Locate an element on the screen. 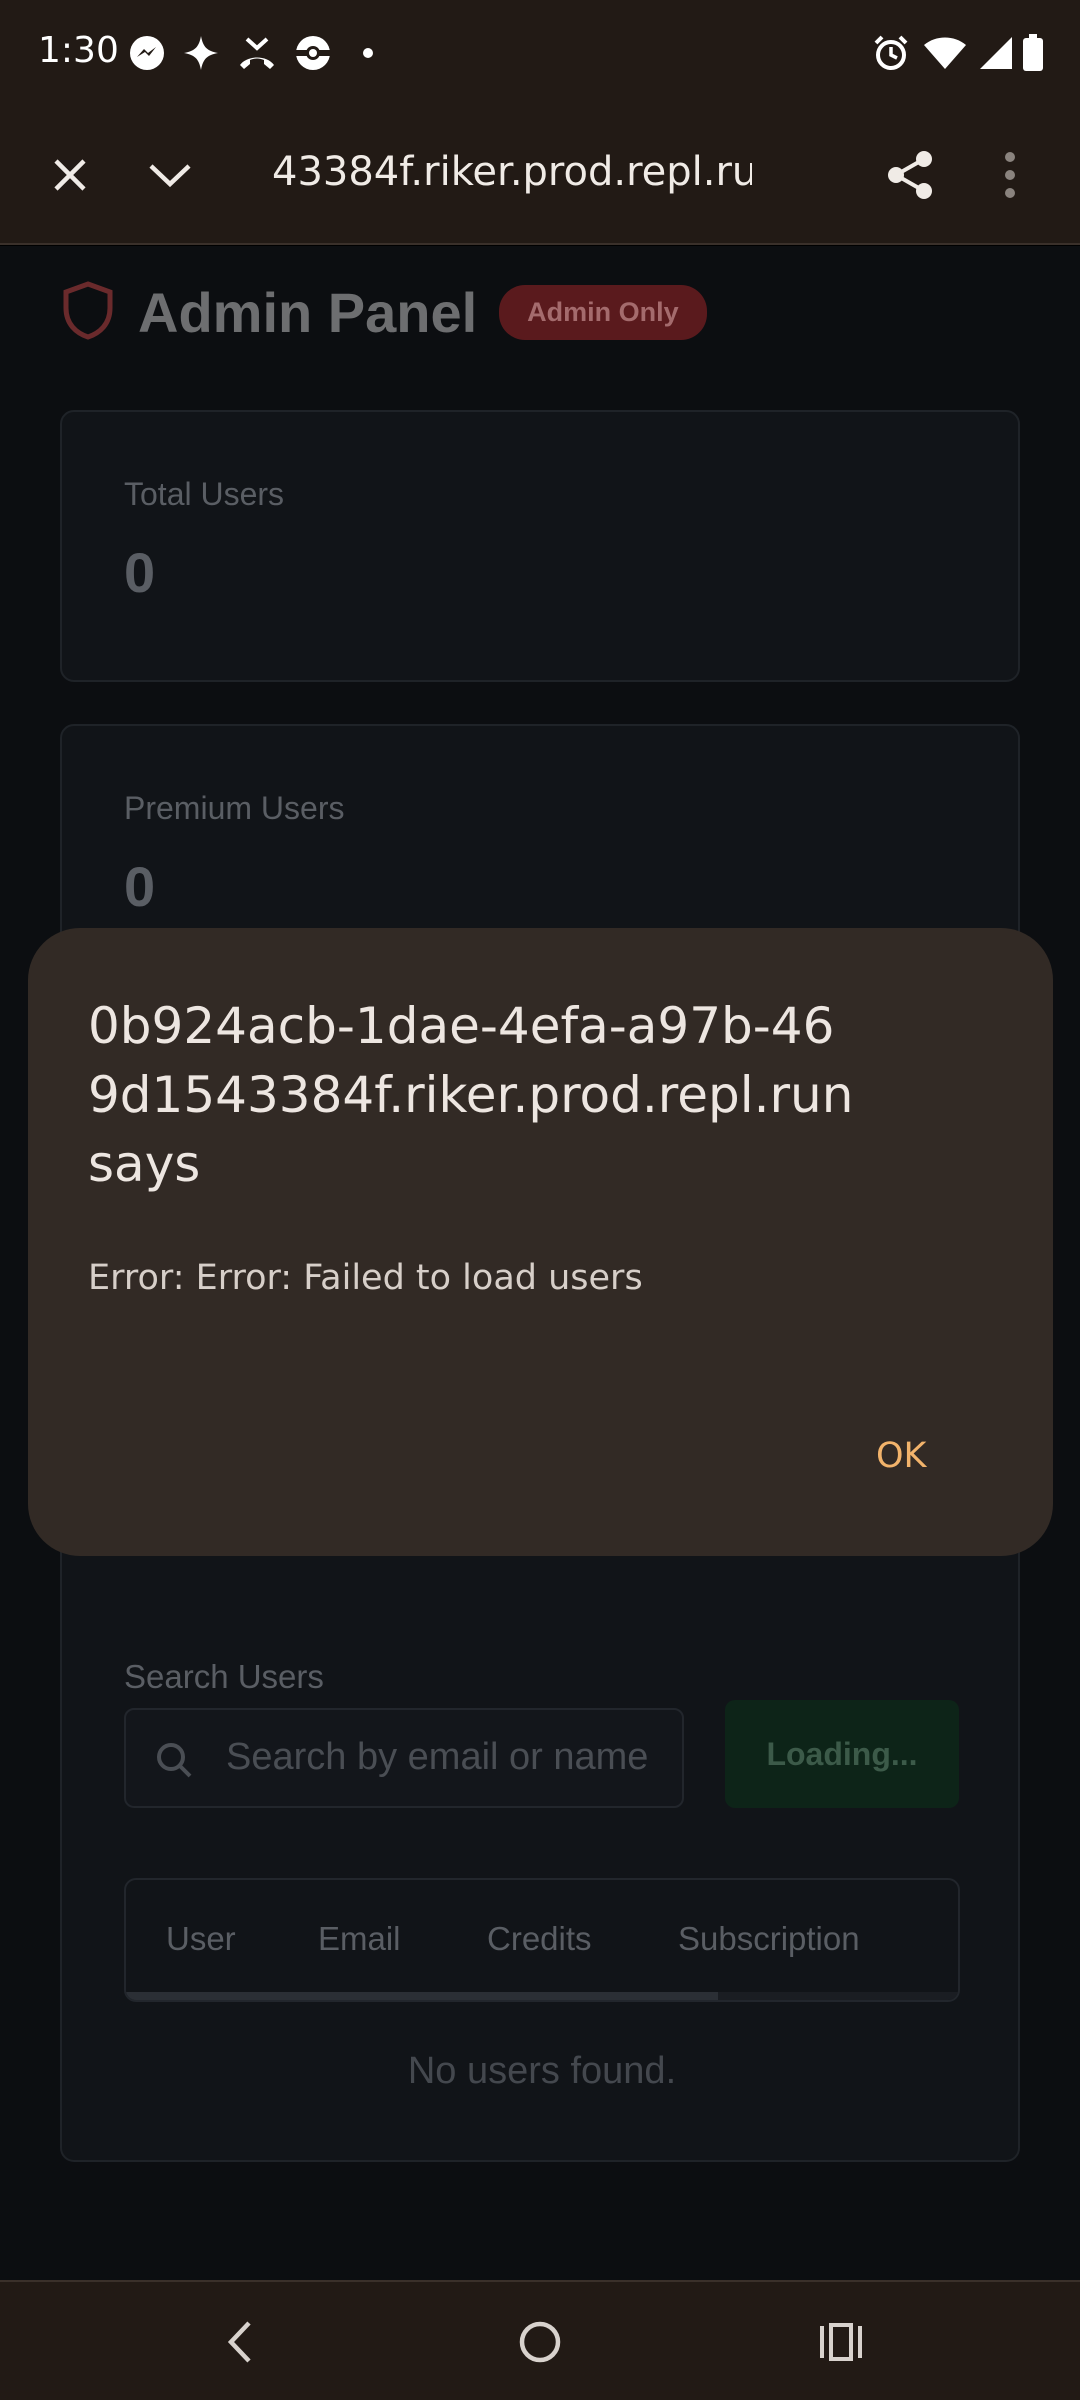 This screenshot has width=1080, height=2400. ok-button: OK is located at coordinates (901, 1456).